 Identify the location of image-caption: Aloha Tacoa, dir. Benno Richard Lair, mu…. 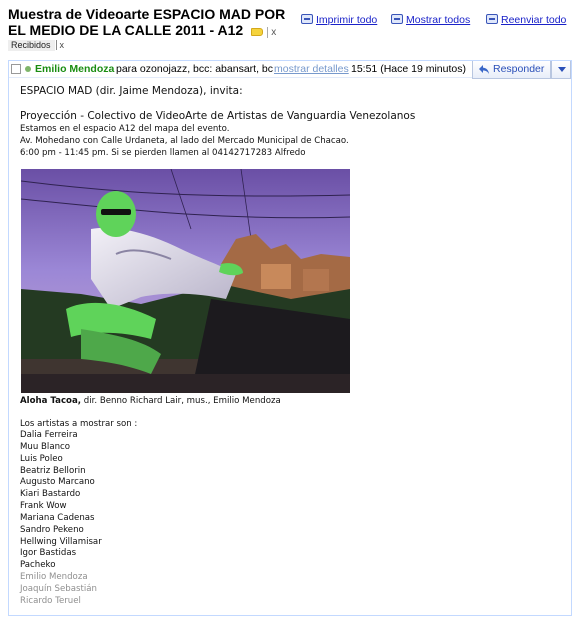
(150, 401).